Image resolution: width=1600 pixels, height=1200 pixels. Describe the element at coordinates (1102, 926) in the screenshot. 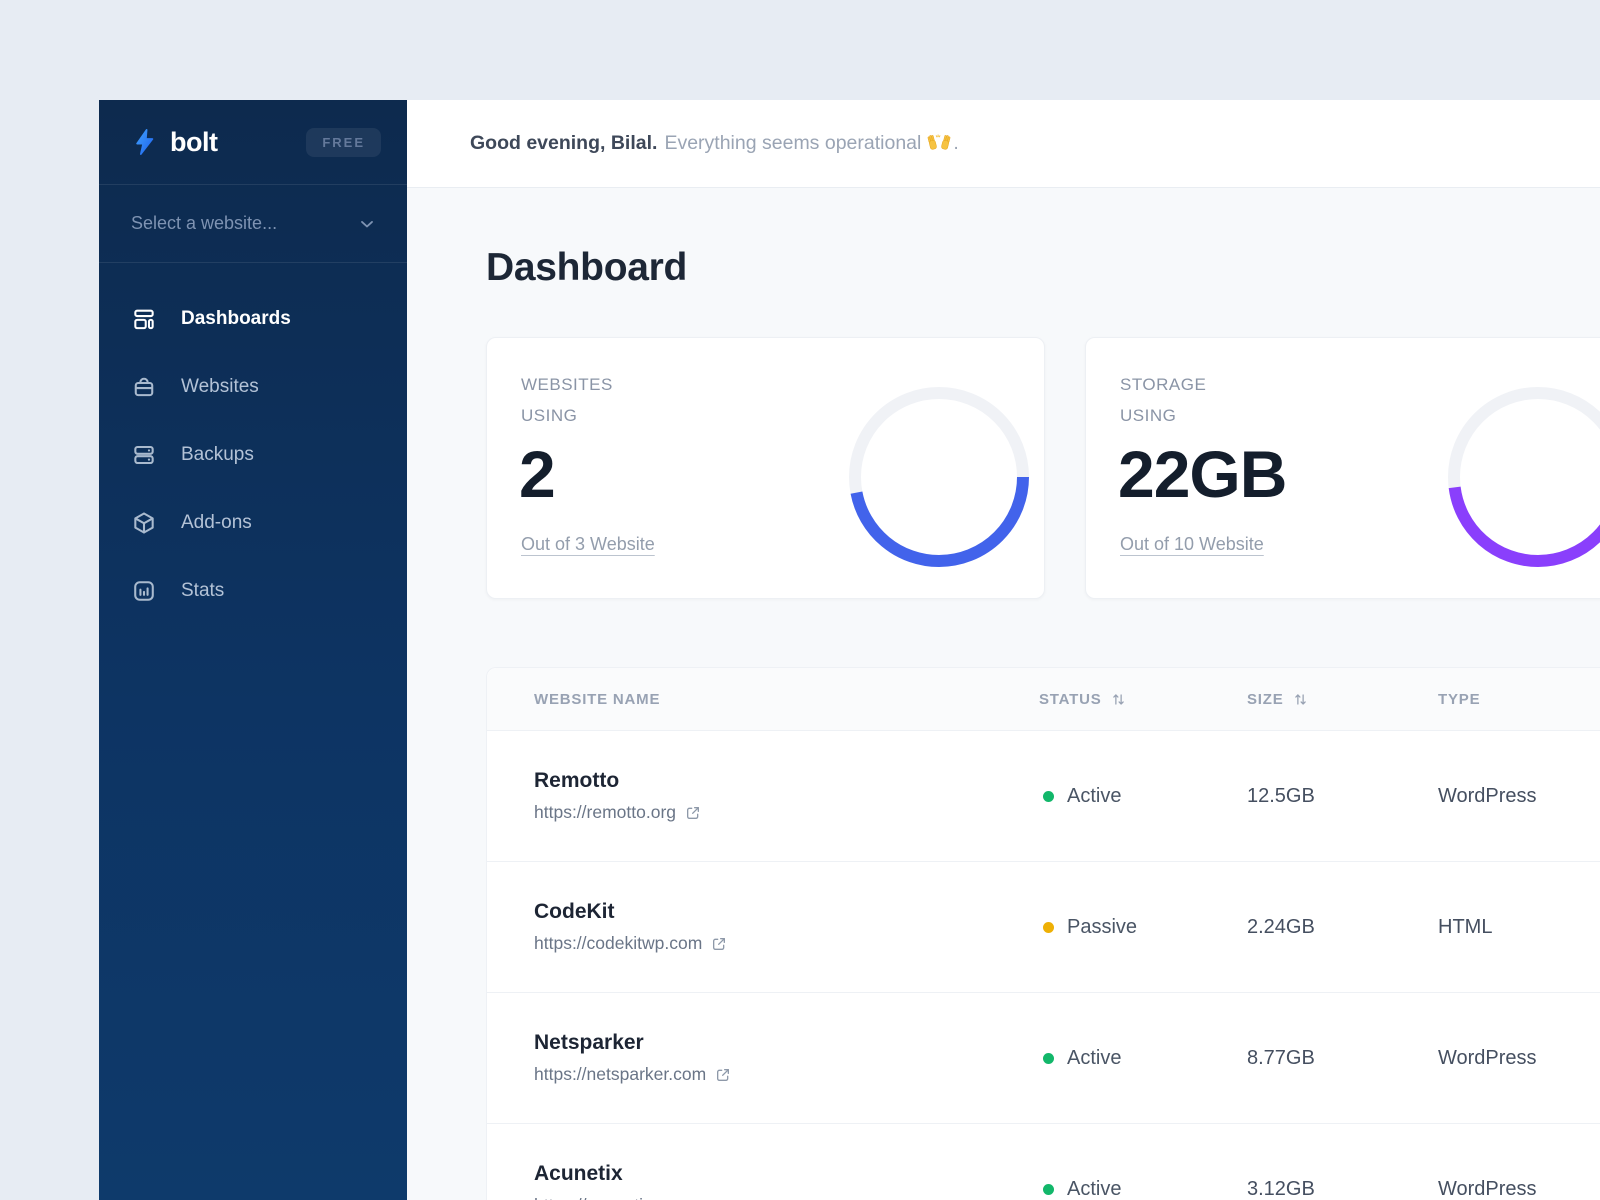

I see `status-label: Passive` at that location.